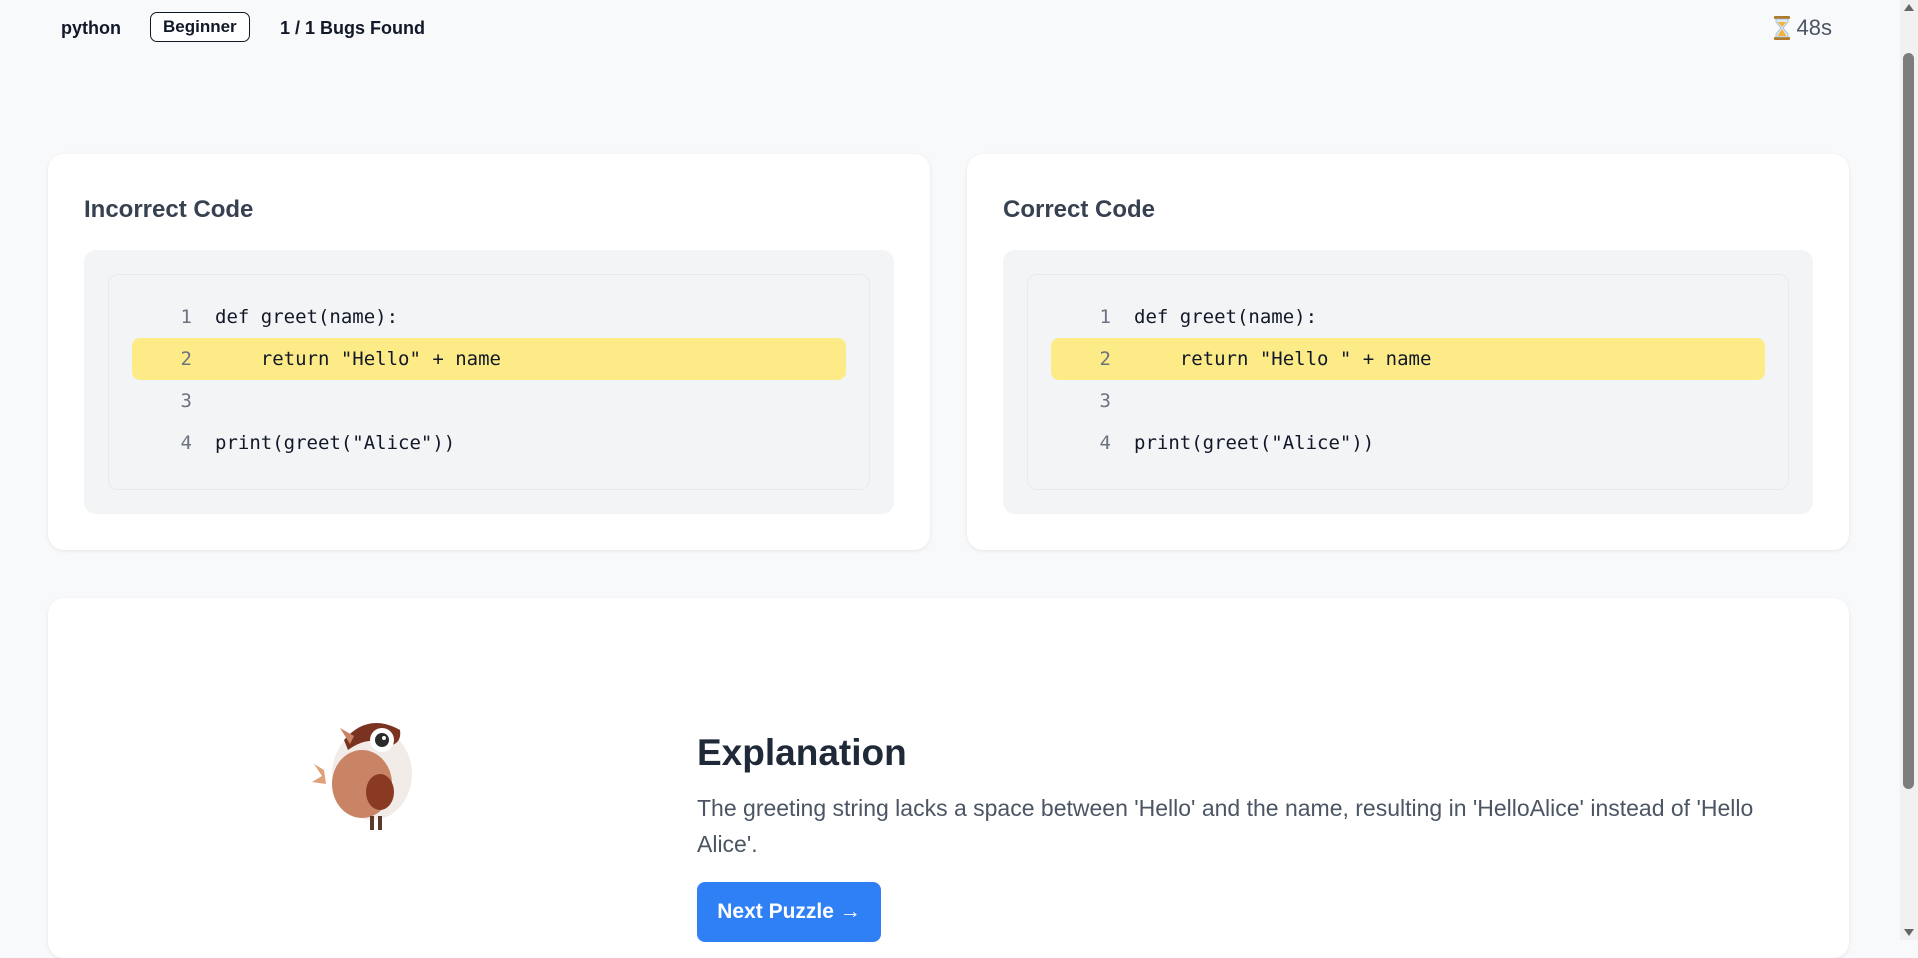  I want to click on incorrect-code-title: Incorrect Code, so click(169, 209).